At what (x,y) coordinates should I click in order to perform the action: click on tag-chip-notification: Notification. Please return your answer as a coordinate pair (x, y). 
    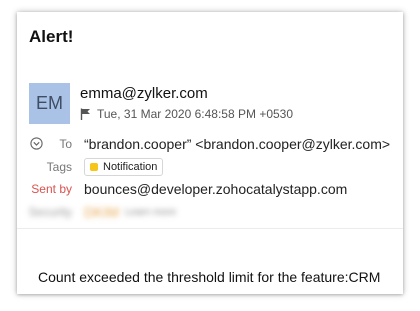
    Looking at the image, I should click on (124, 167).